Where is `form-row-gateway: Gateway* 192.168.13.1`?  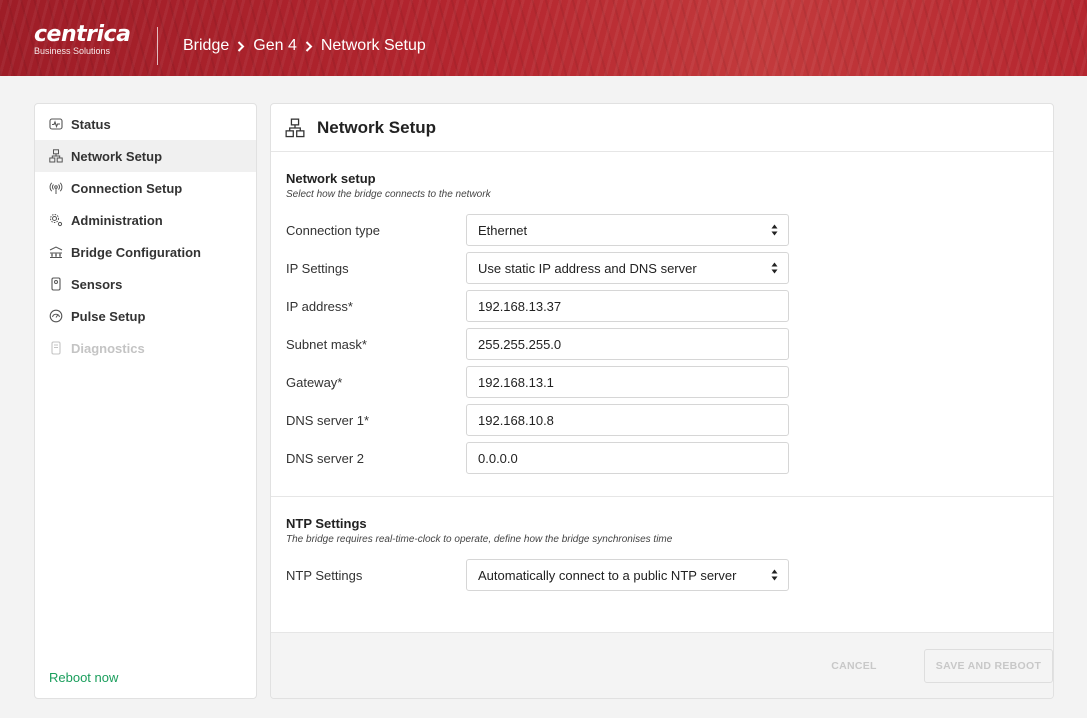
form-row-gateway: Gateway* 192.168.13.1 is located at coordinates (669, 382).